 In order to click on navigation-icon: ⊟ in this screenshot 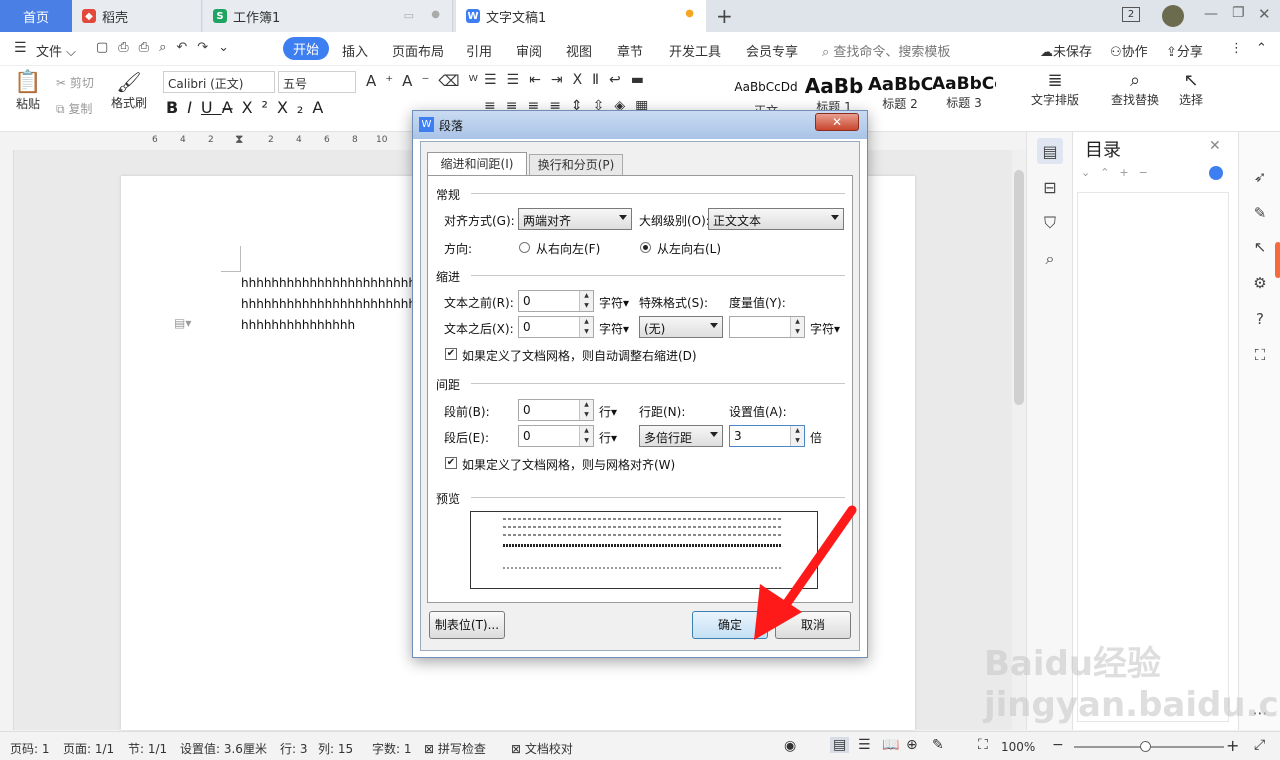, I will do `click(1050, 187)`.